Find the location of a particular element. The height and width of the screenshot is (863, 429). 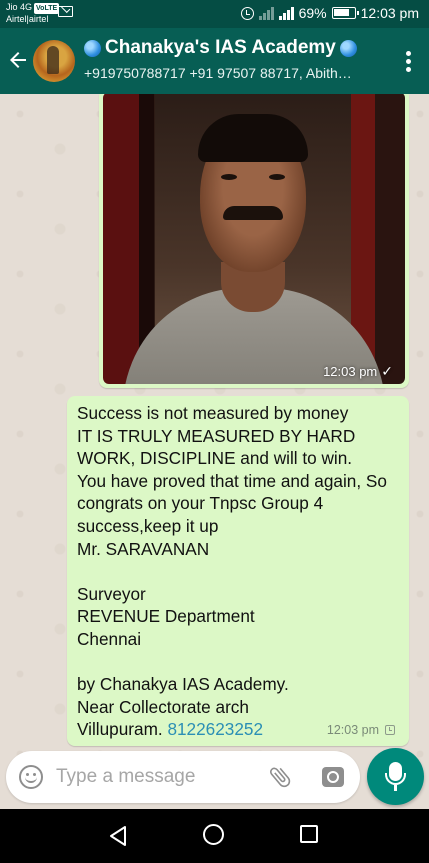

alarm-icon is located at coordinates (247, 13).